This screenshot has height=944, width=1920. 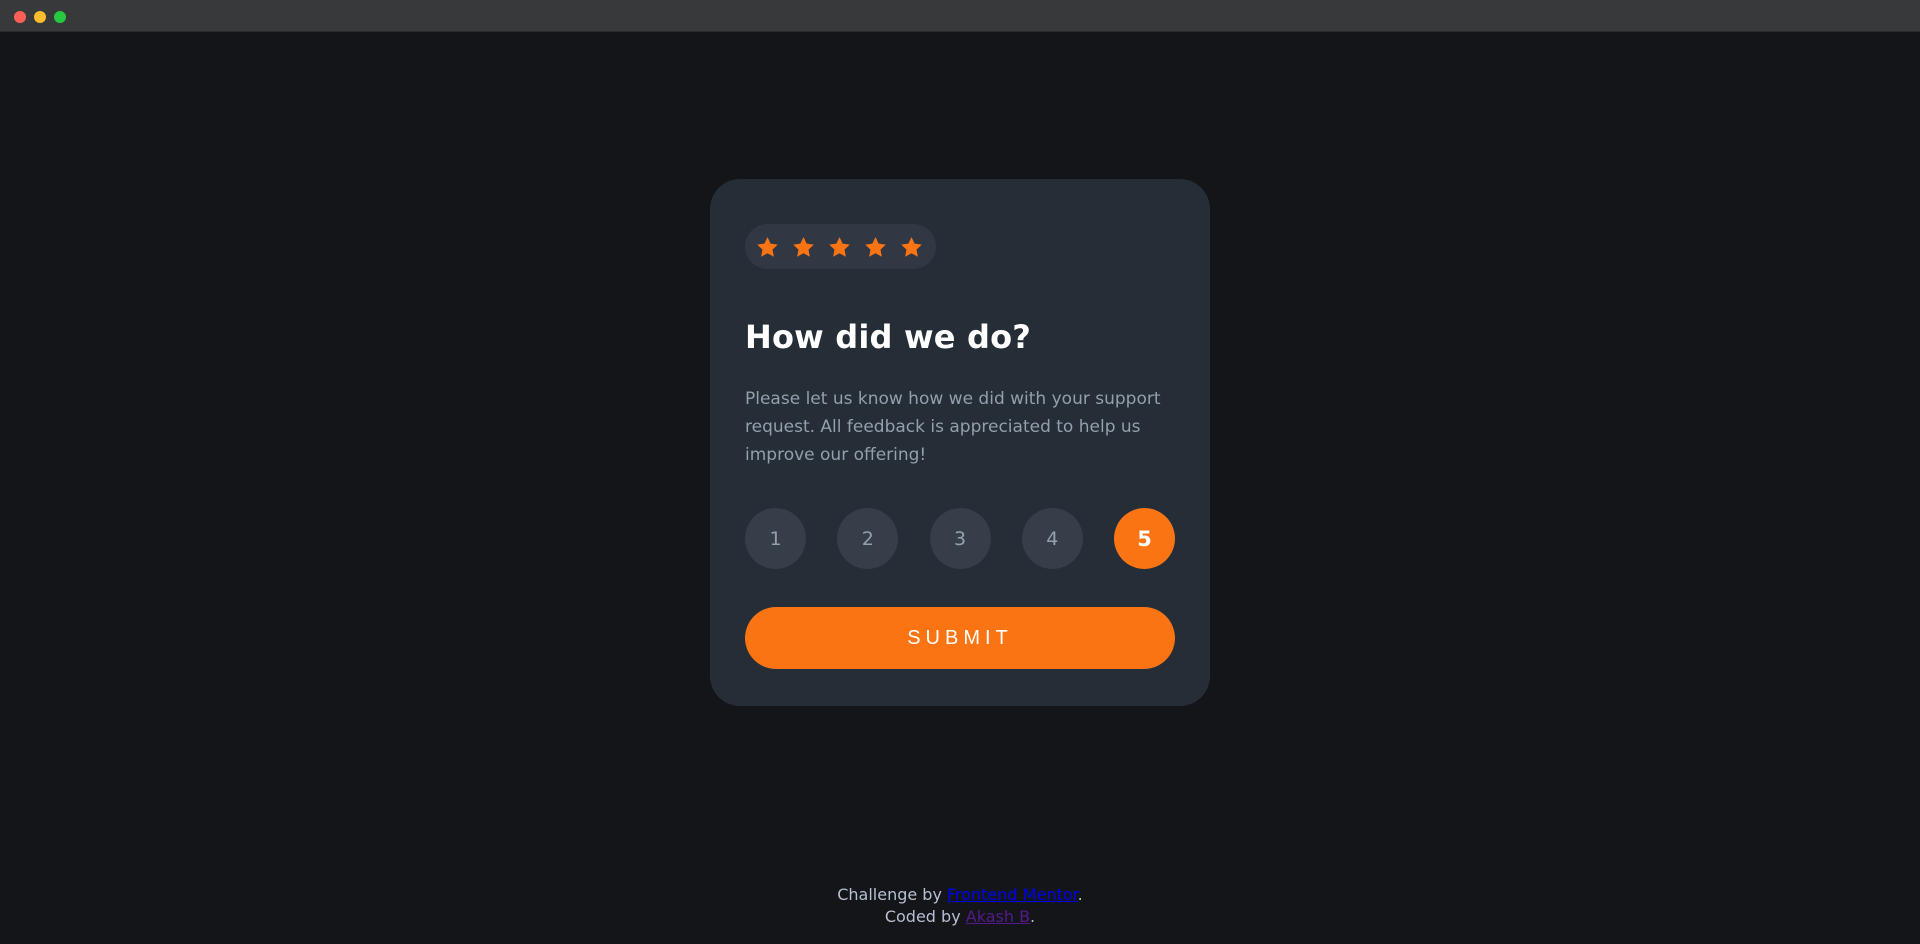 I want to click on frontend-mentor-link: Frontend Mentor, so click(x=1012, y=894).